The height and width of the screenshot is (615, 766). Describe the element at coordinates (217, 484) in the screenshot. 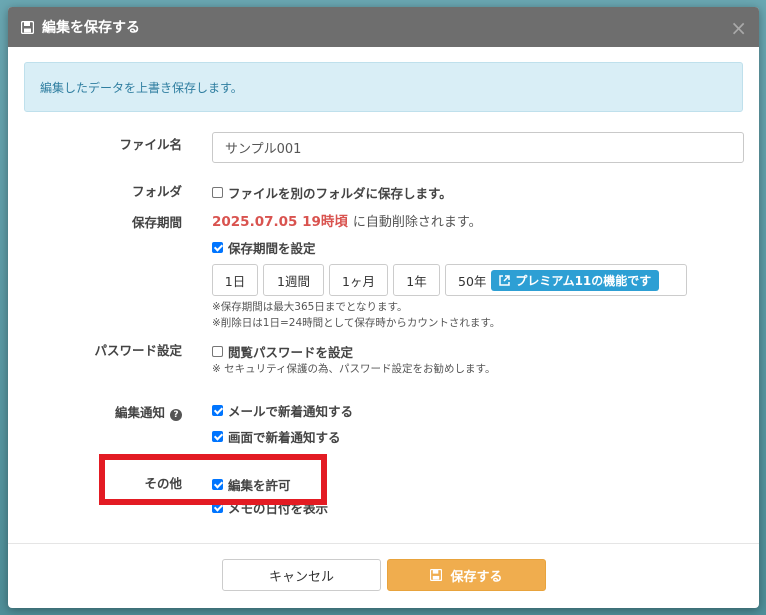

I see `allow-edit-checkbox` at that location.